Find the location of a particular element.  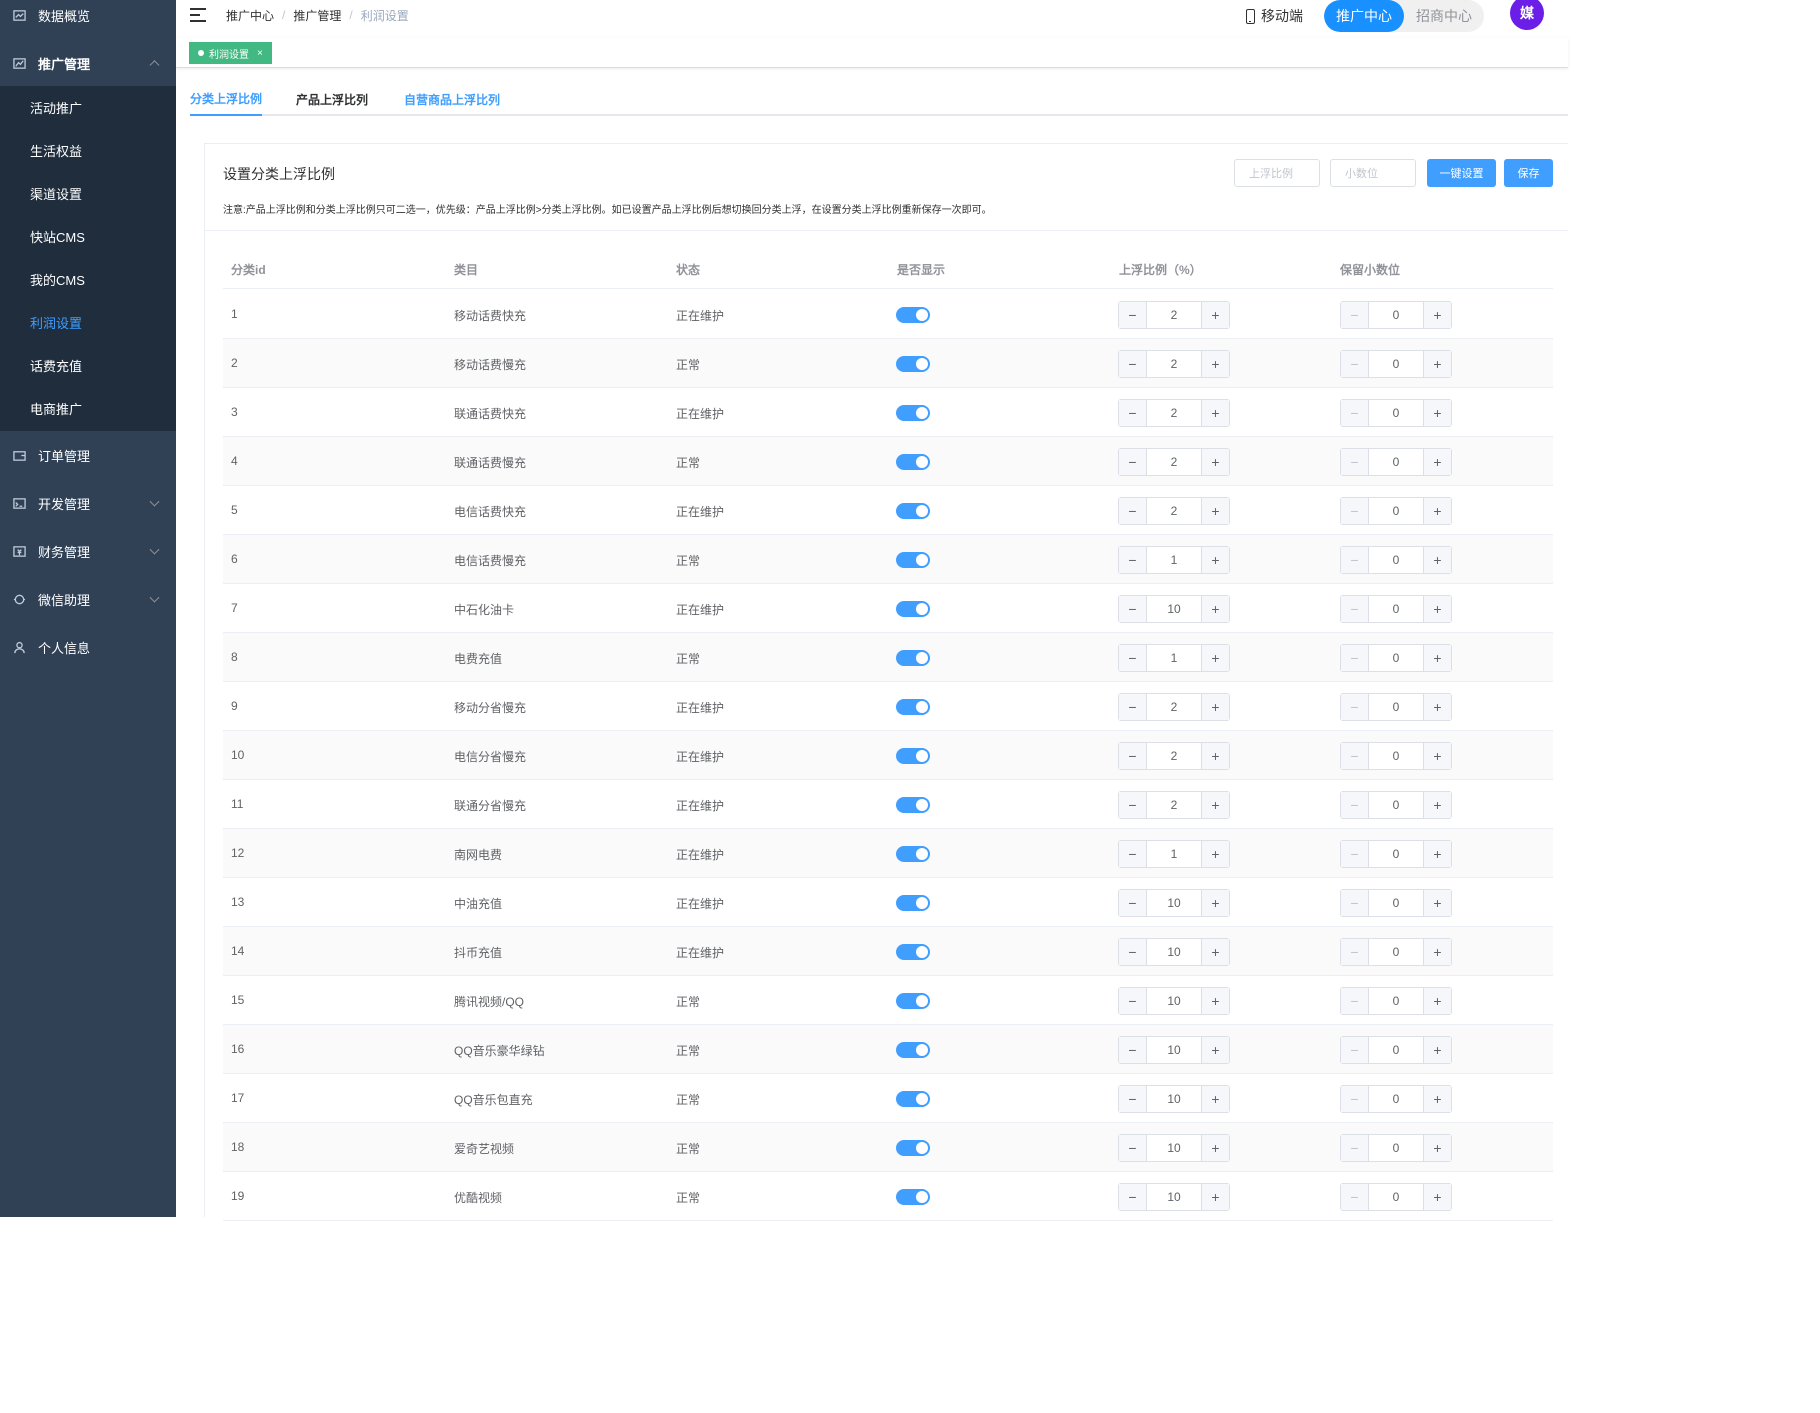

sidebar-item-wechat: 微信助理 is located at coordinates (88, 599).